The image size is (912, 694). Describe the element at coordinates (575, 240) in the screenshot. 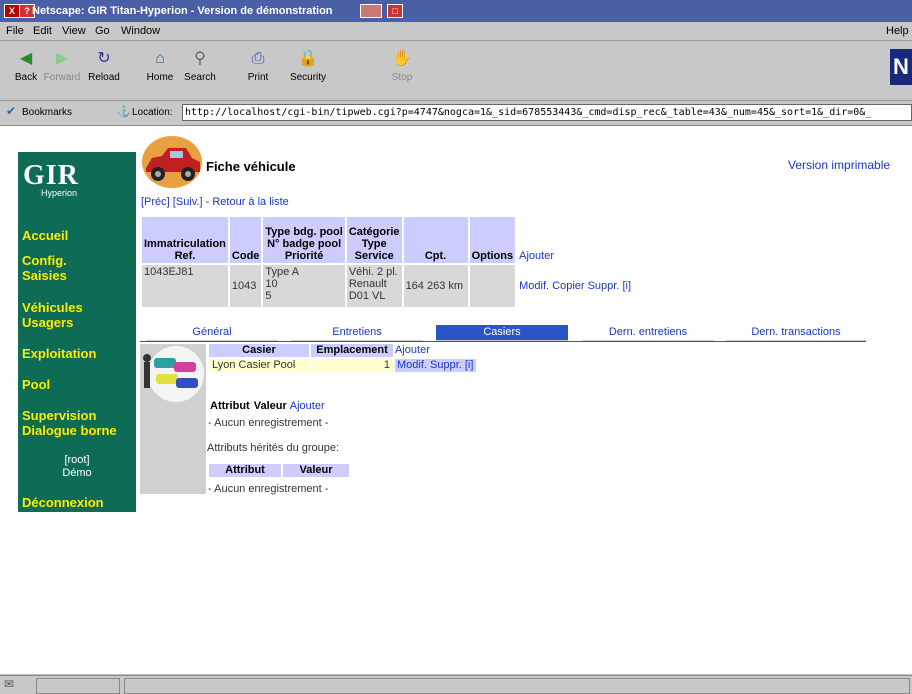

I see `add-vehicle-cell: Ajouter` at that location.